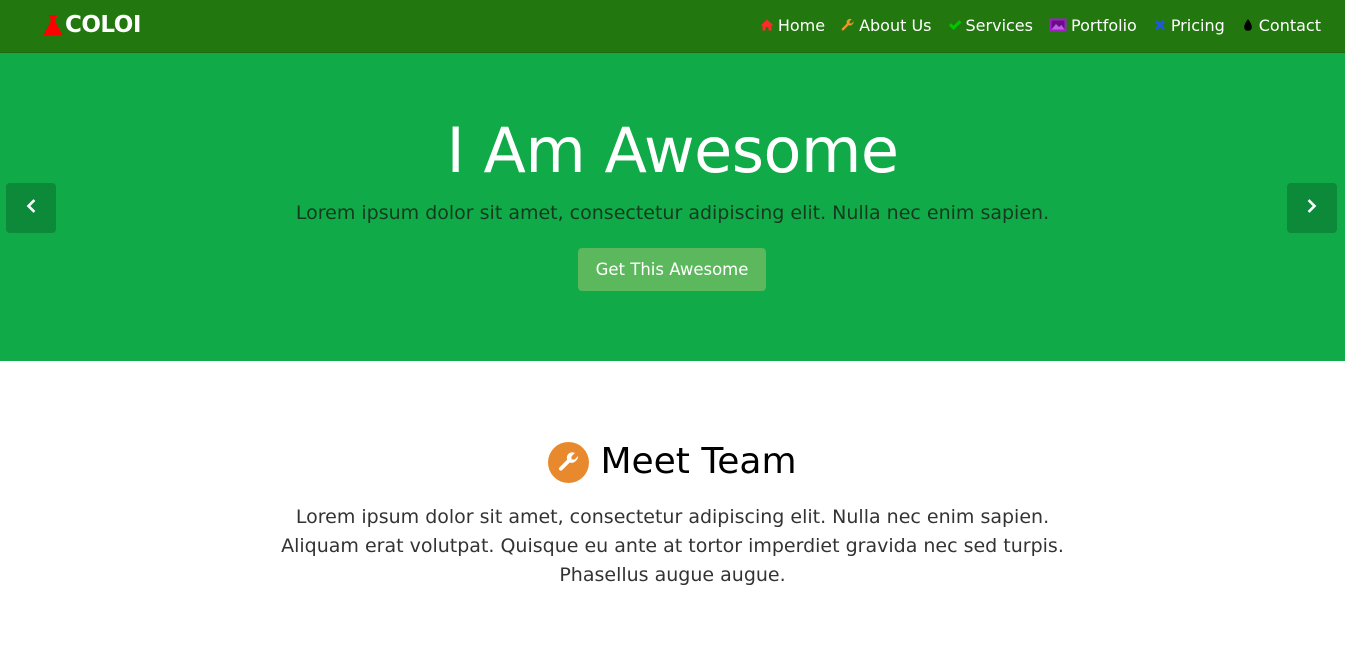 This screenshot has width=1345, height=661. Describe the element at coordinates (672, 150) in the screenshot. I see `hero-title: I Am Awesome` at that location.